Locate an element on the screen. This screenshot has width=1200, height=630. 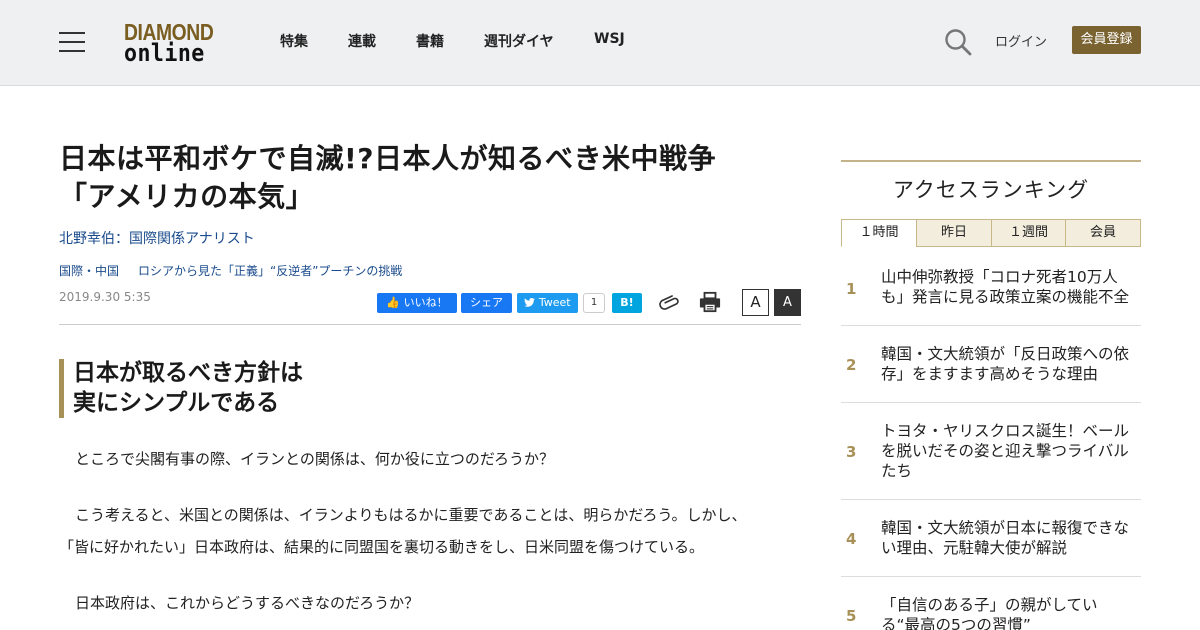
font-size-large-button: A is located at coordinates (787, 302).